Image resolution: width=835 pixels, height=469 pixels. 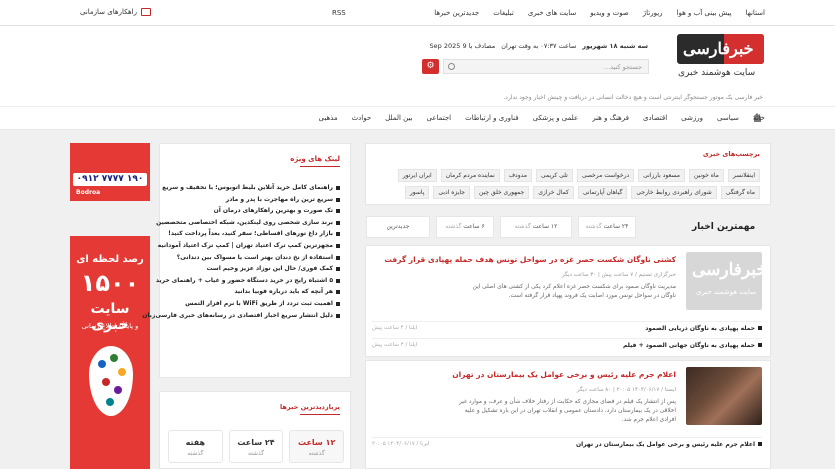 What do you see at coordinates (256, 446) in the screenshot?
I see `tab-24h: ۲۴ ساعت گذشته` at bounding box center [256, 446].